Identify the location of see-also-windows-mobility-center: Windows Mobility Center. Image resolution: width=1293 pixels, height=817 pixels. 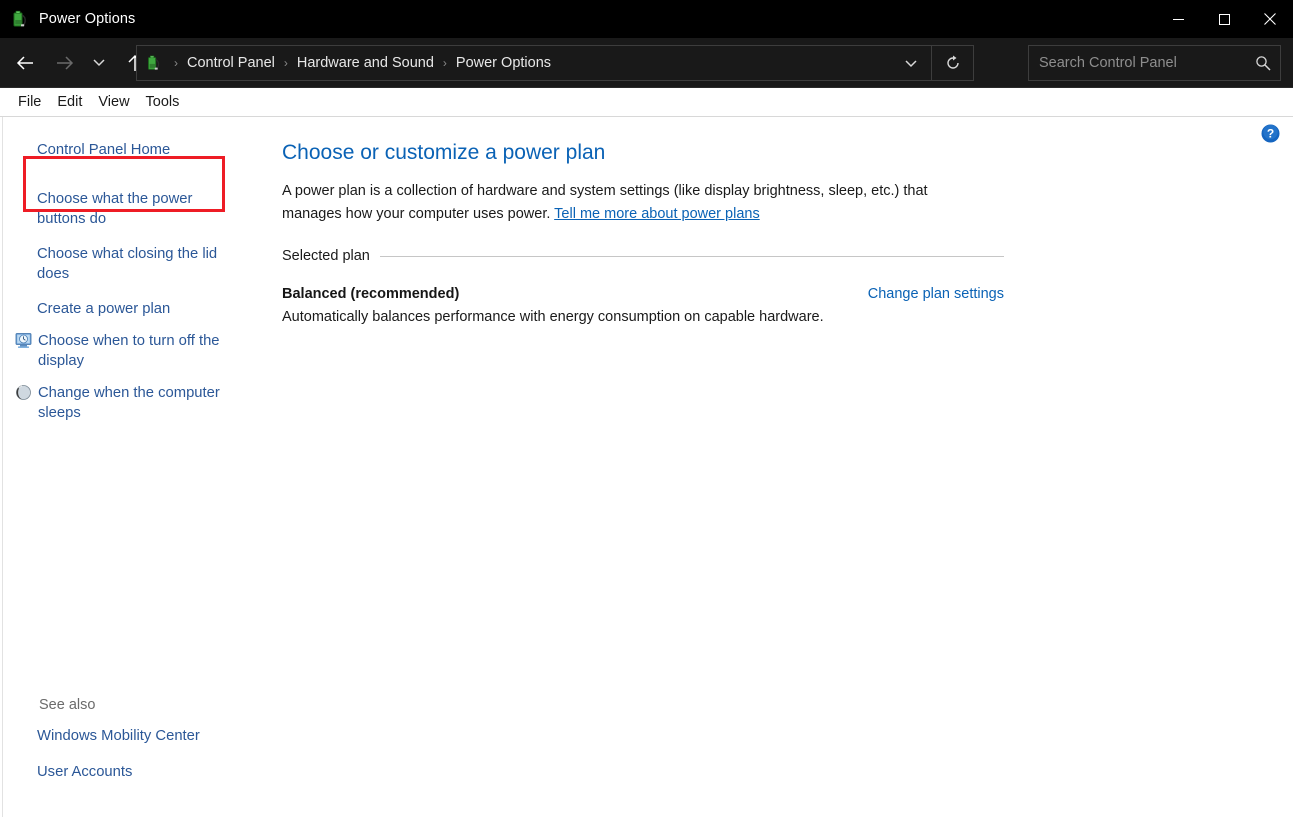
(132, 736).